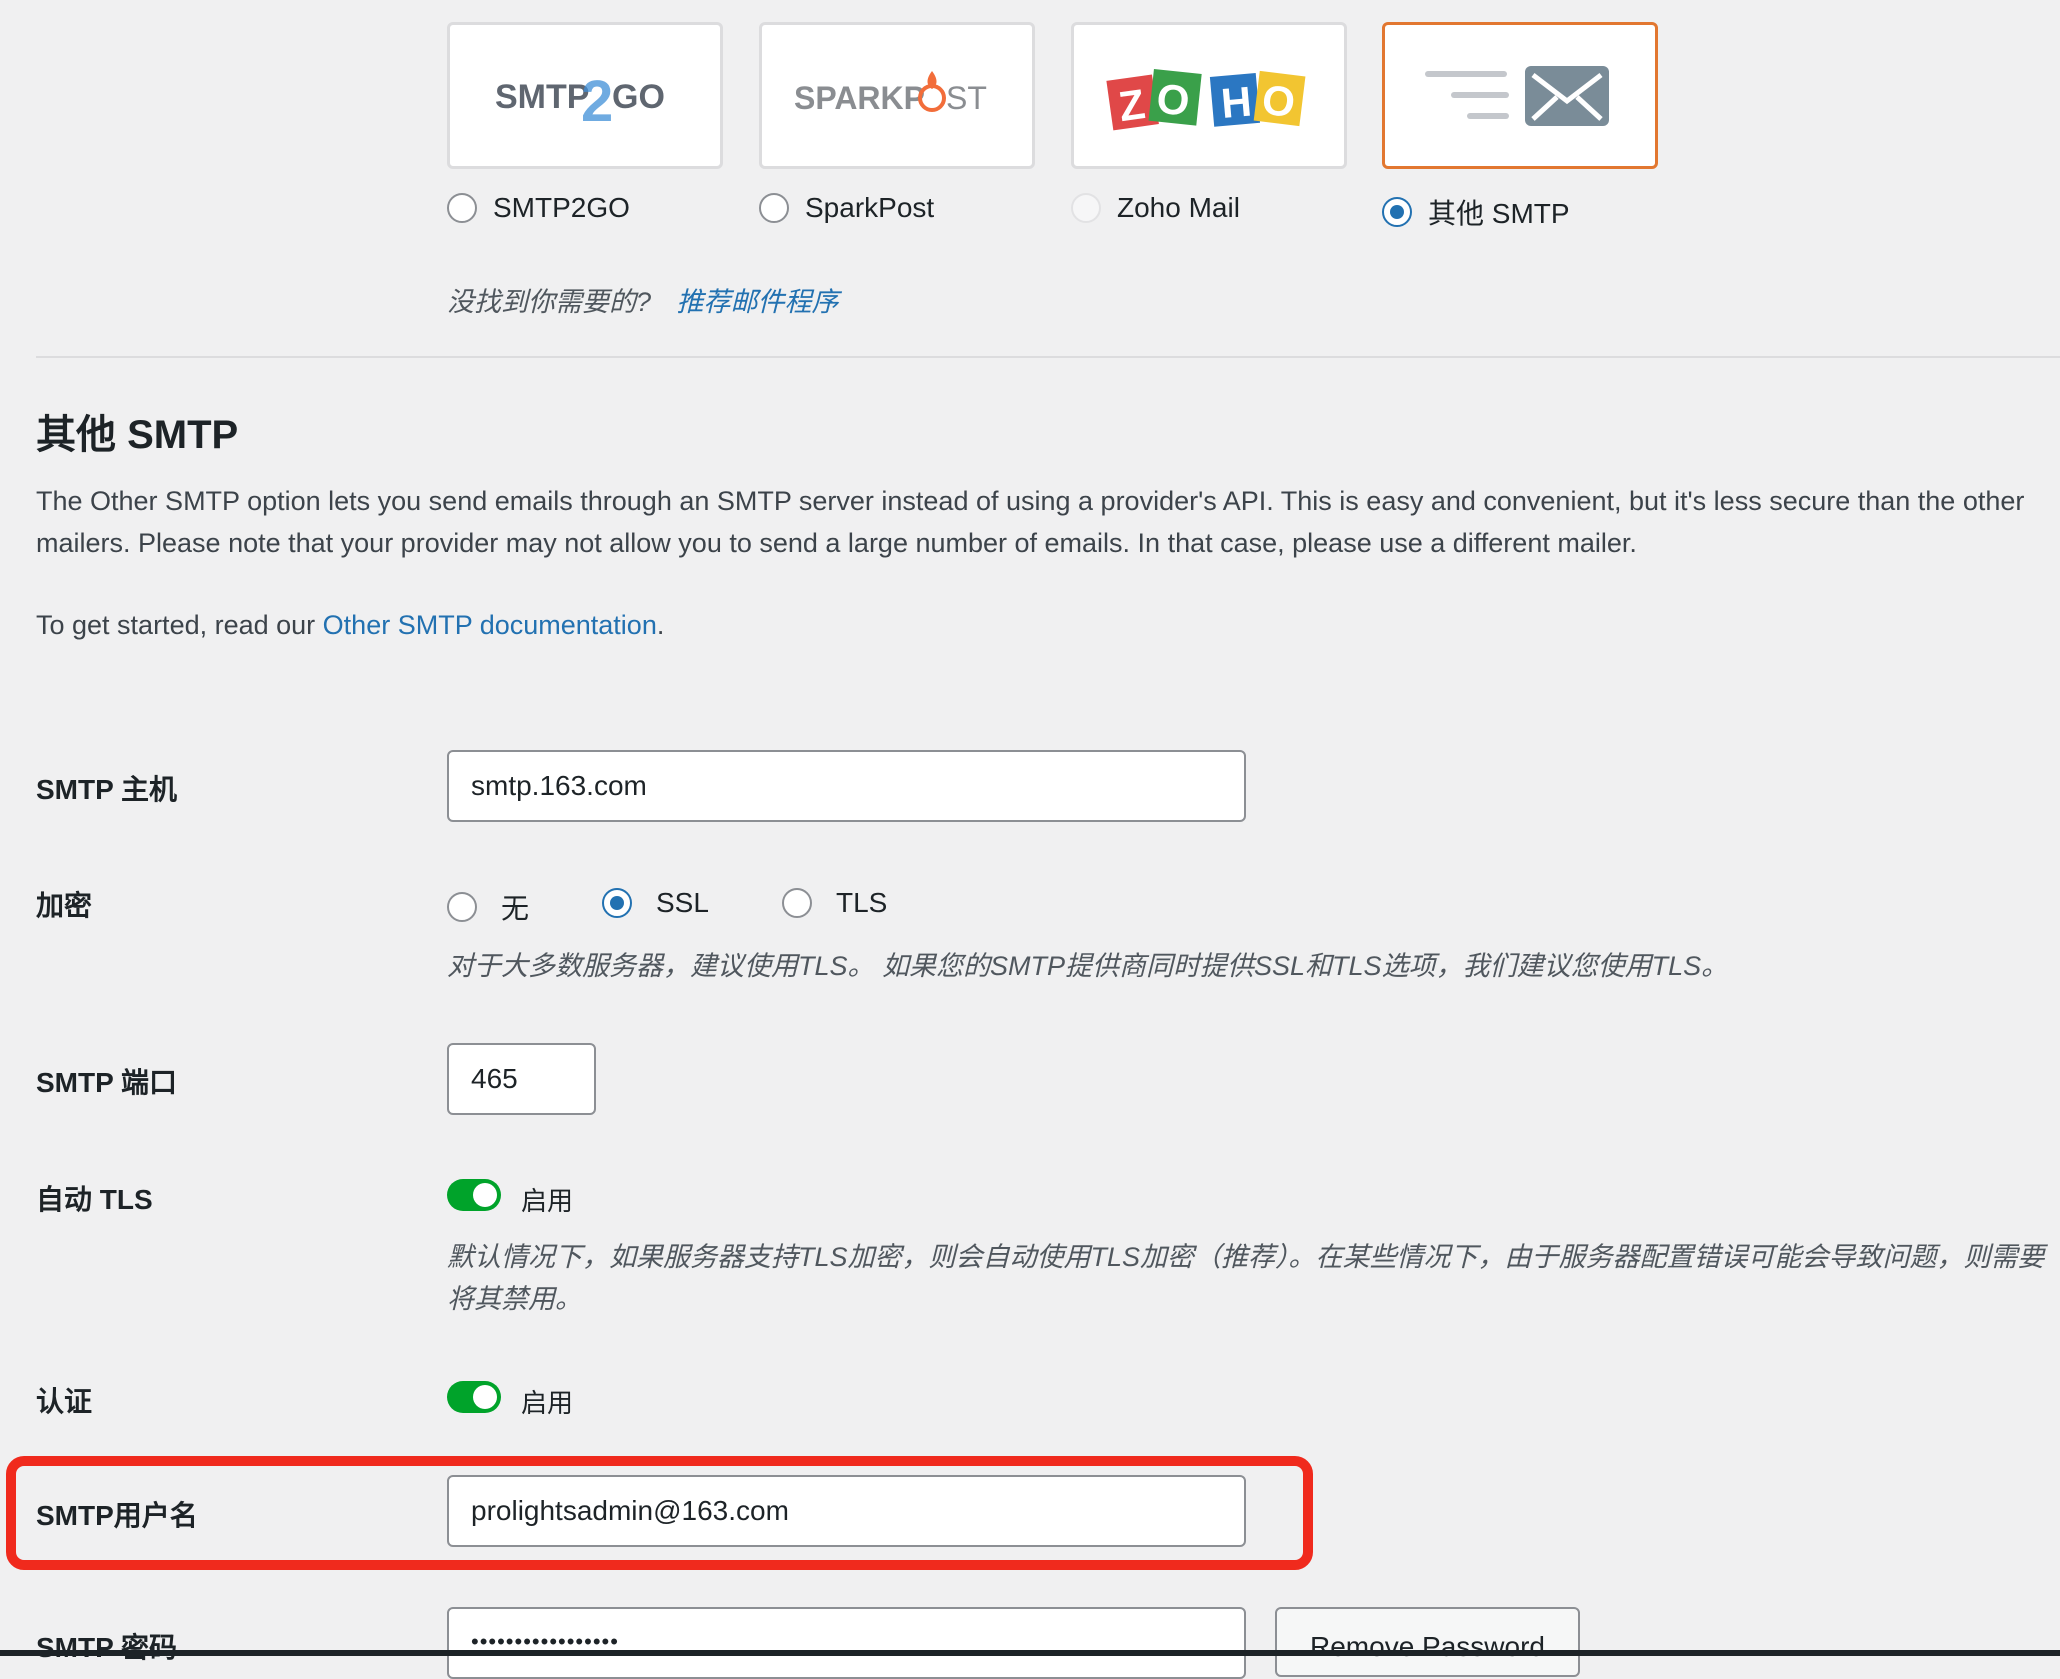 Image resolution: width=2060 pixels, height=1679 pixels. Describe the element at coordinates (107, 1082) in the screenshot. I see `smtp-port-label: SMTP 端口` at that location.